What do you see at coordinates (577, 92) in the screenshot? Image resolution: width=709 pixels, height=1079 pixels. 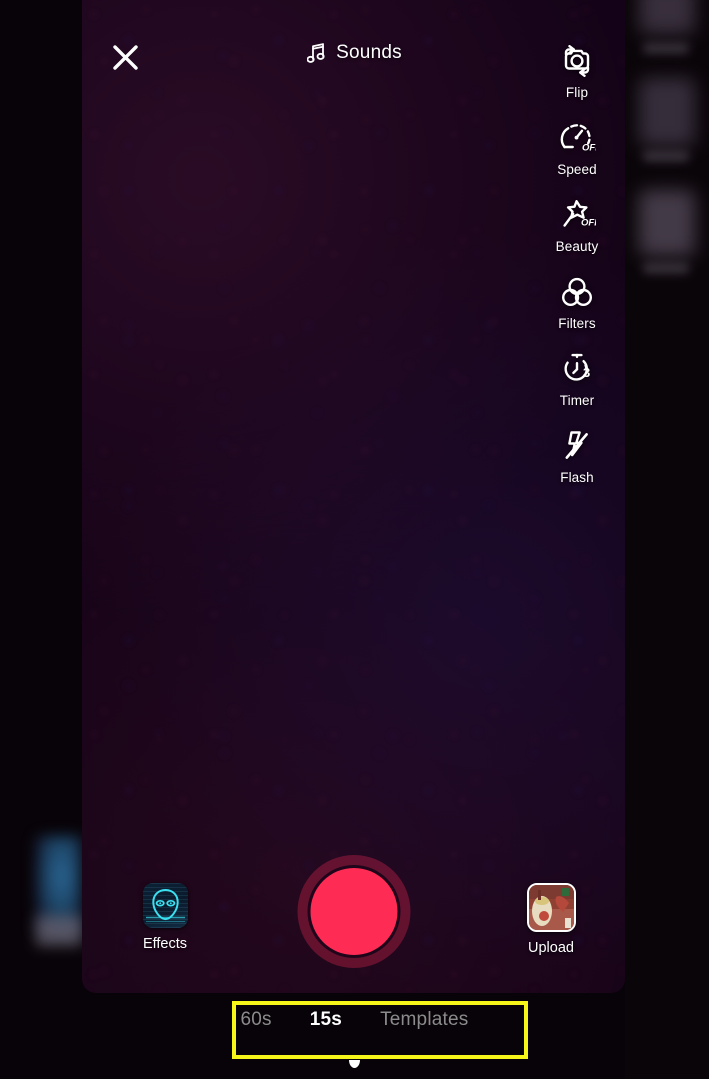 I see `rail-label-flip: Flip` at bounding box center [577, 92].